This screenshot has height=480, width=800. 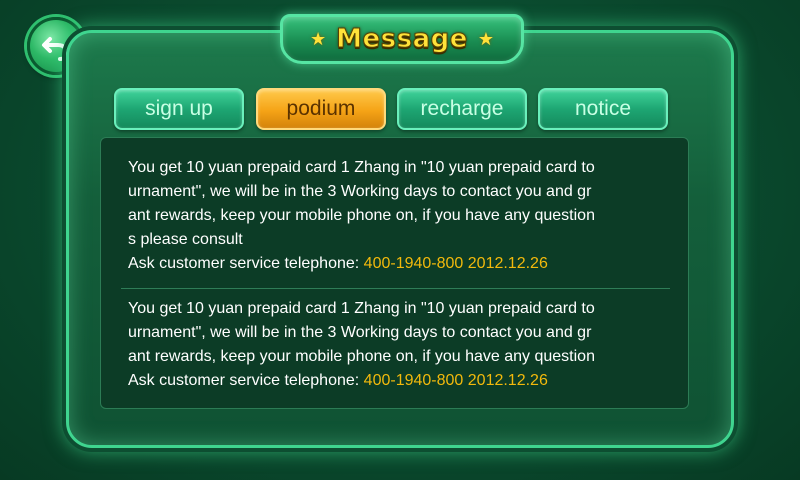 I want to click on tab-notice: notice, so click(x=603, y=109).